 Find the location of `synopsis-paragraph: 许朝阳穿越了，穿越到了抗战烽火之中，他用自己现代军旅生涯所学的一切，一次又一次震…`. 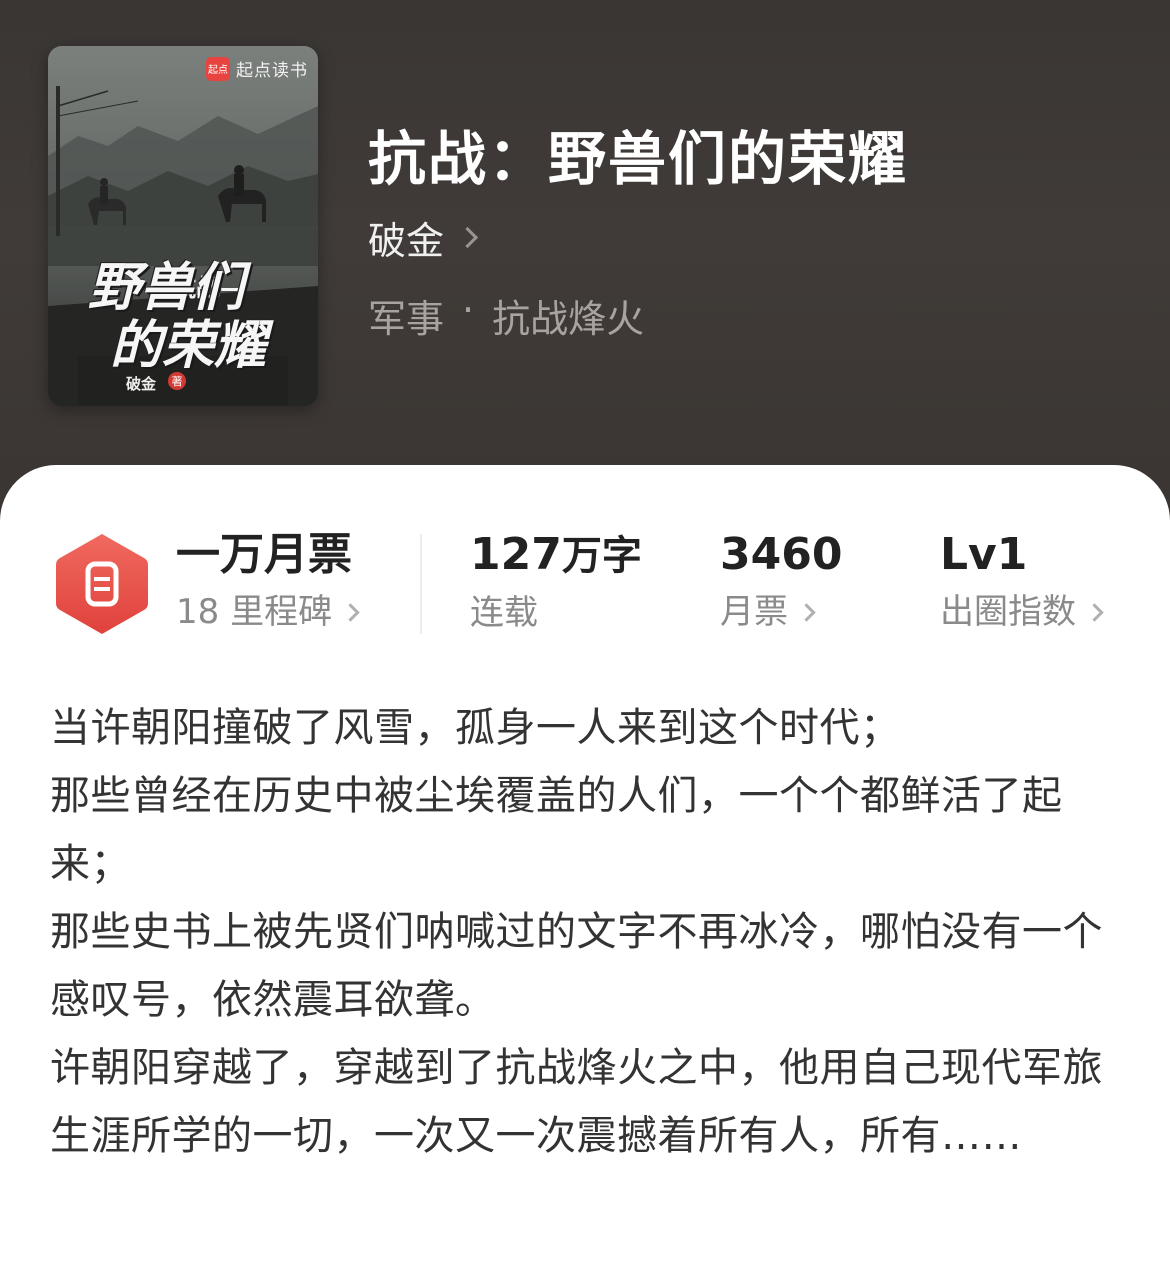

synopsis-paragraph: 许朝阳穿越了，穿越到了抗战烽火之中，他用自己现代军旅生涯所学的一切，一次又一次震… is located at coordinates (576, 1102).